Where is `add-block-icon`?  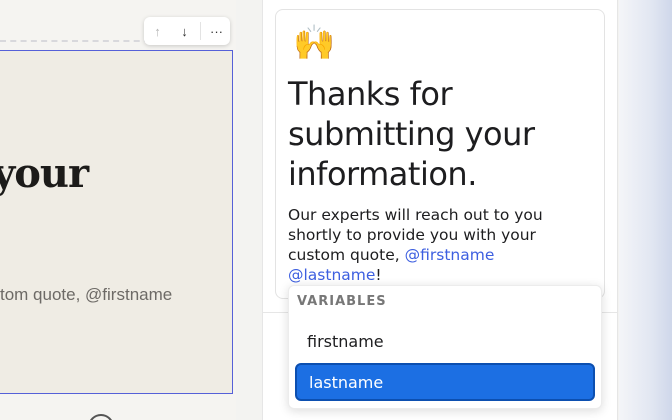 add-block-icon is located at coordinates (101, 417).